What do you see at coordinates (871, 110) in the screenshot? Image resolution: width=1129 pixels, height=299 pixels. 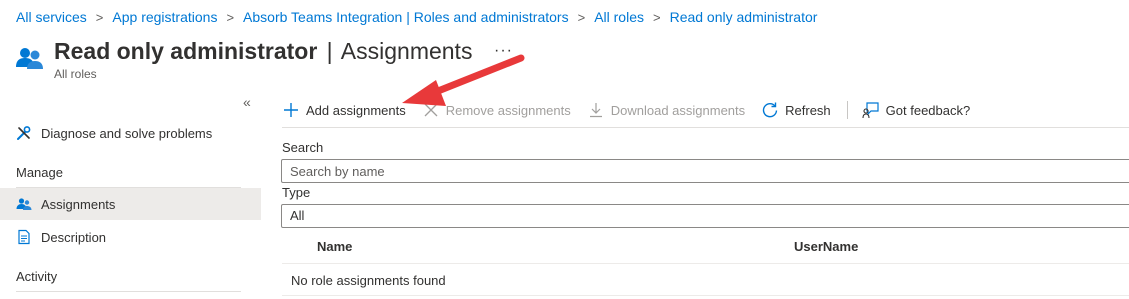 I see `feedback-icon` at bounding box center [871, 110].